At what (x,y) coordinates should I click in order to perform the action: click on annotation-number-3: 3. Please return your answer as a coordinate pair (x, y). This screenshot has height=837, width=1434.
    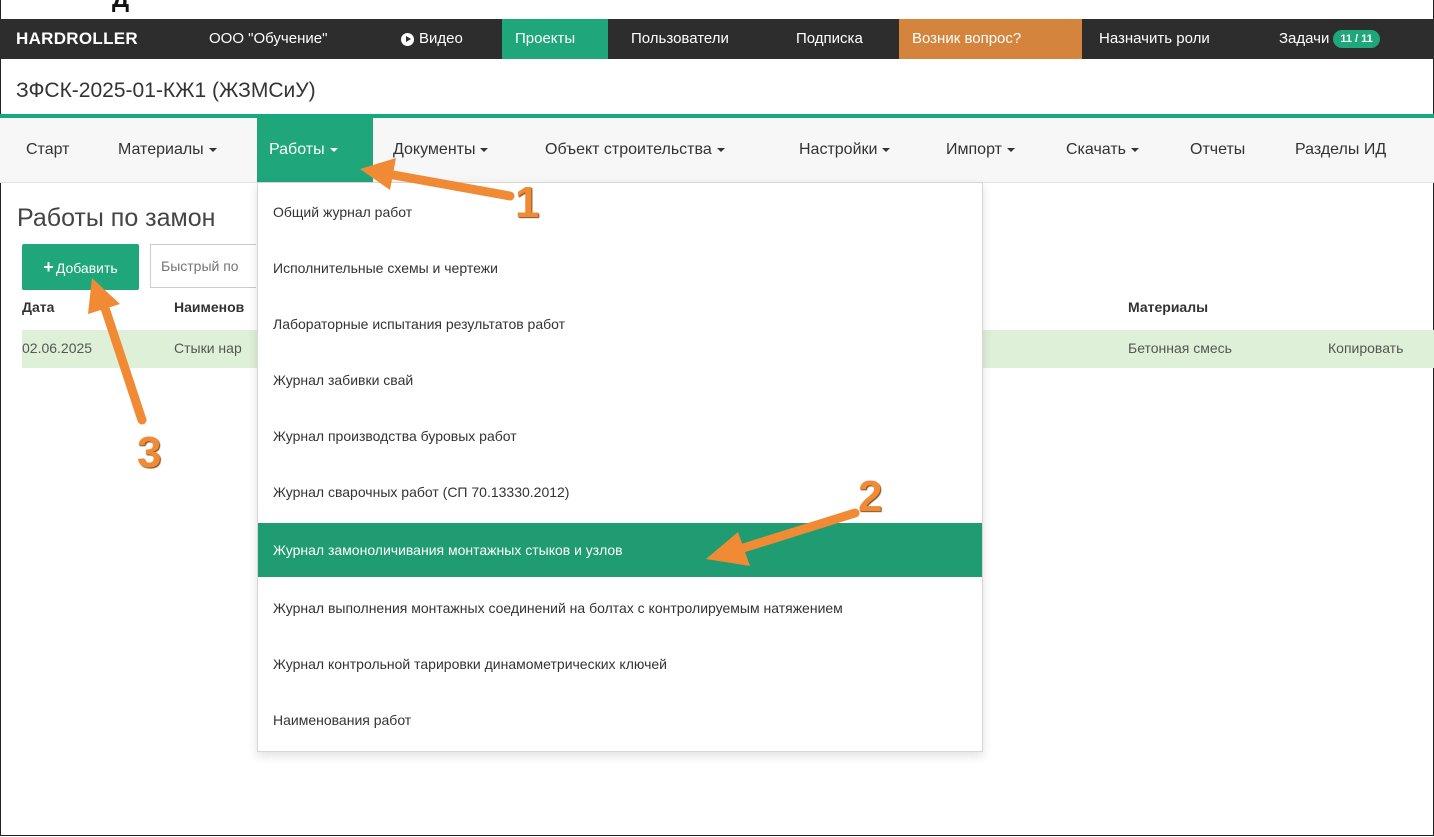
    Looking at the image, I should click on (149, 452).